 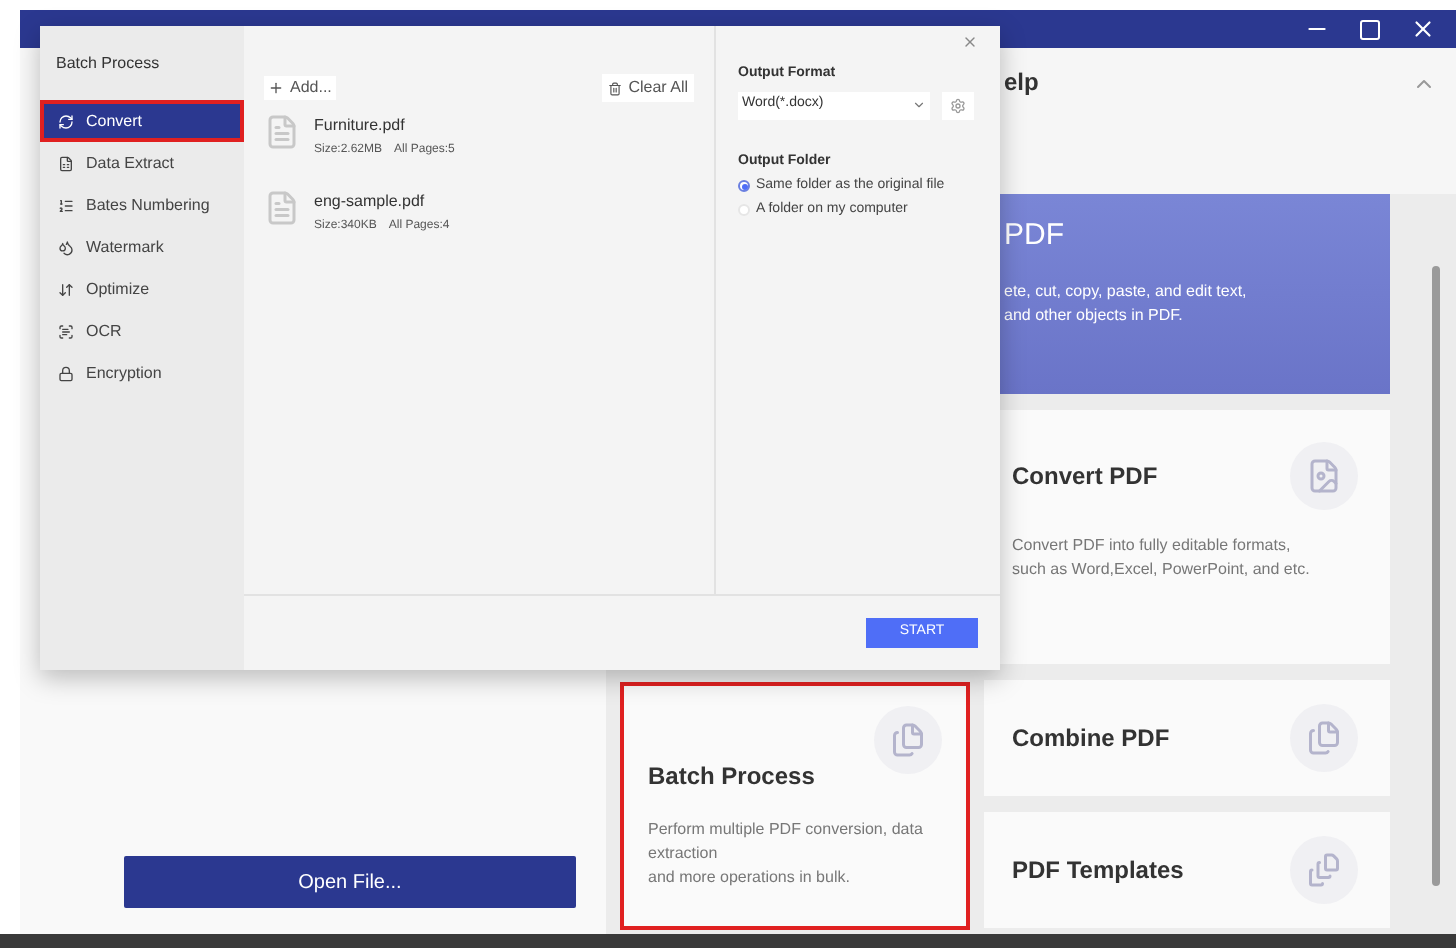 What do you see at coordinates (1035, 236) in the screenshot?
I see `card-title: PDF` at bounding box center [1035, 236].